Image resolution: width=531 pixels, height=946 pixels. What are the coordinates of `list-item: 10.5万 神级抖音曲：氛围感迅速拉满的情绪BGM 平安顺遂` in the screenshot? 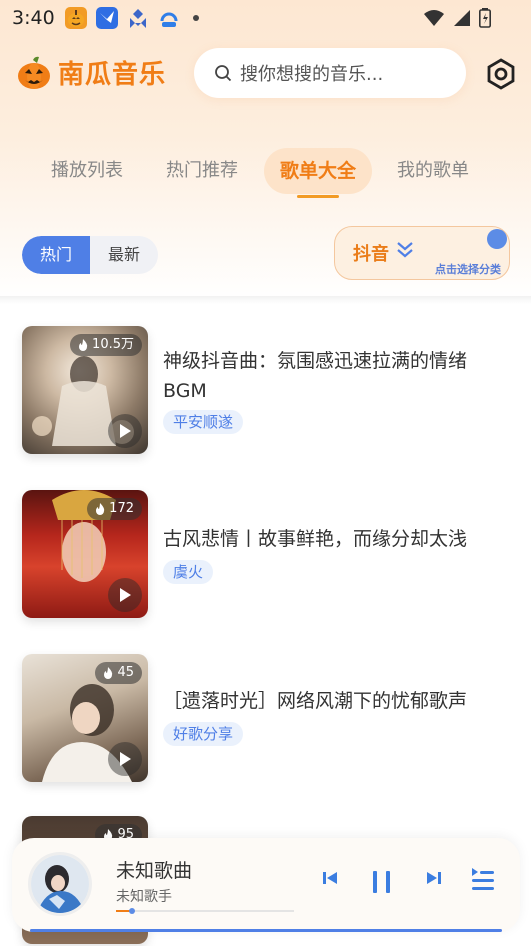 It's located at (265, 391).